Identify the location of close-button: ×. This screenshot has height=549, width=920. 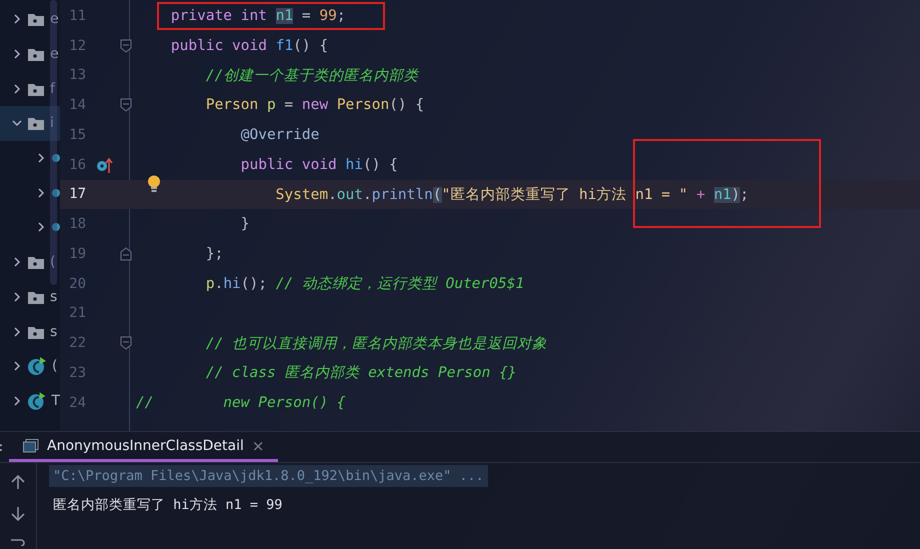
(258, 445).